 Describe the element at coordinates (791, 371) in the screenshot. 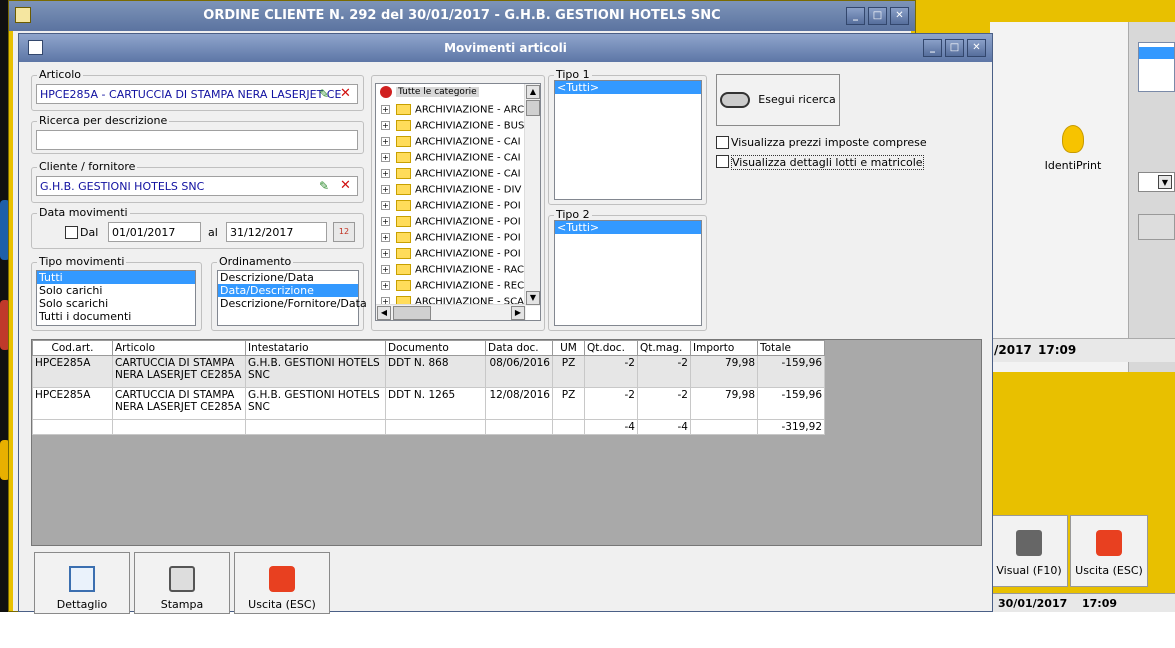

I see `table-cell: -159,96` at that location.